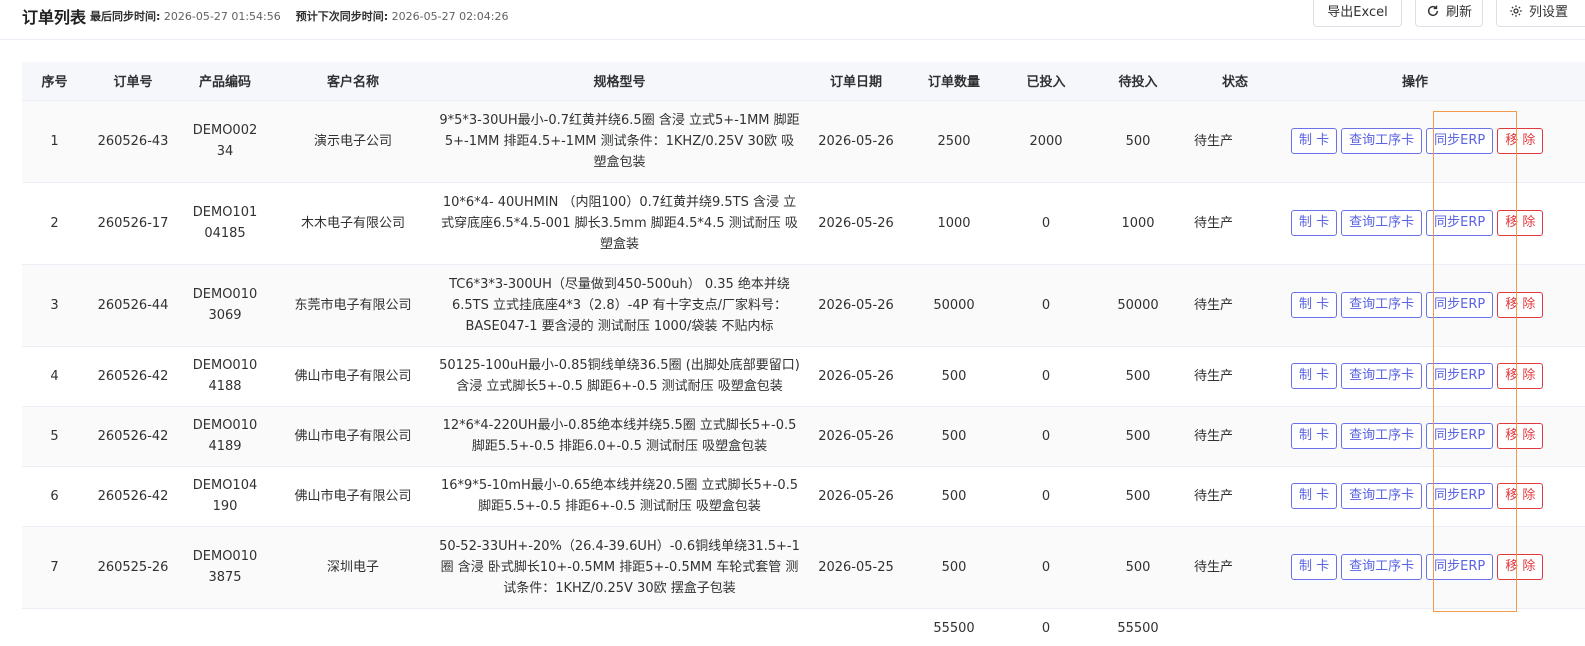 The image size is (1585, 646). Describe the element at coordinates (1046, 621) in the screenshot. I see `total-invested: 0` at that location.